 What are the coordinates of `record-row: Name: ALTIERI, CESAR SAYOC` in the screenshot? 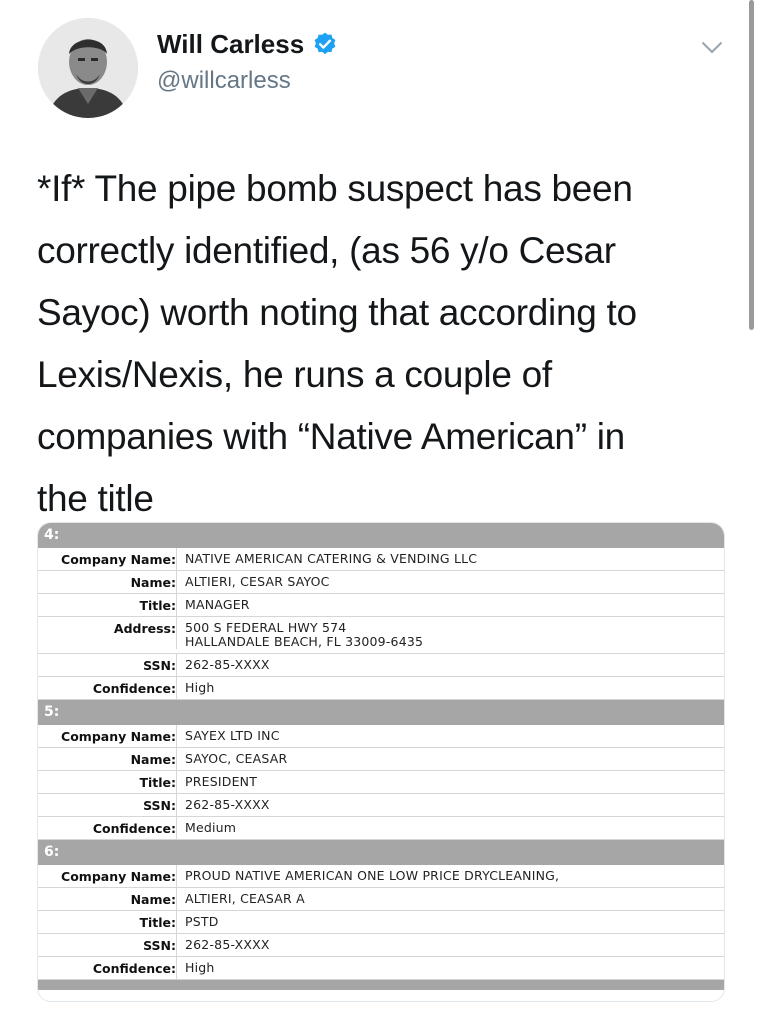 It's located at (381, 582).